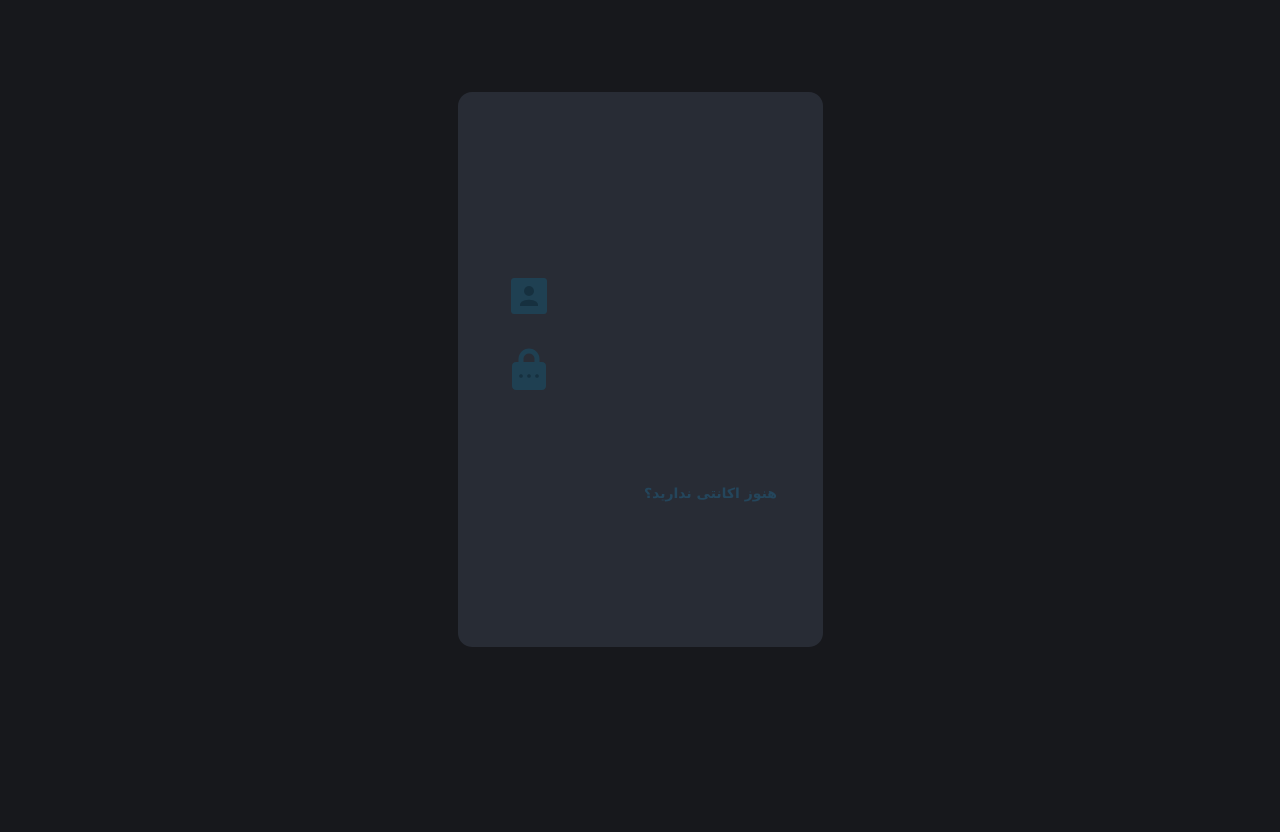 The image size is (1280, 832). I want to click on username-input, so click(664, 295).